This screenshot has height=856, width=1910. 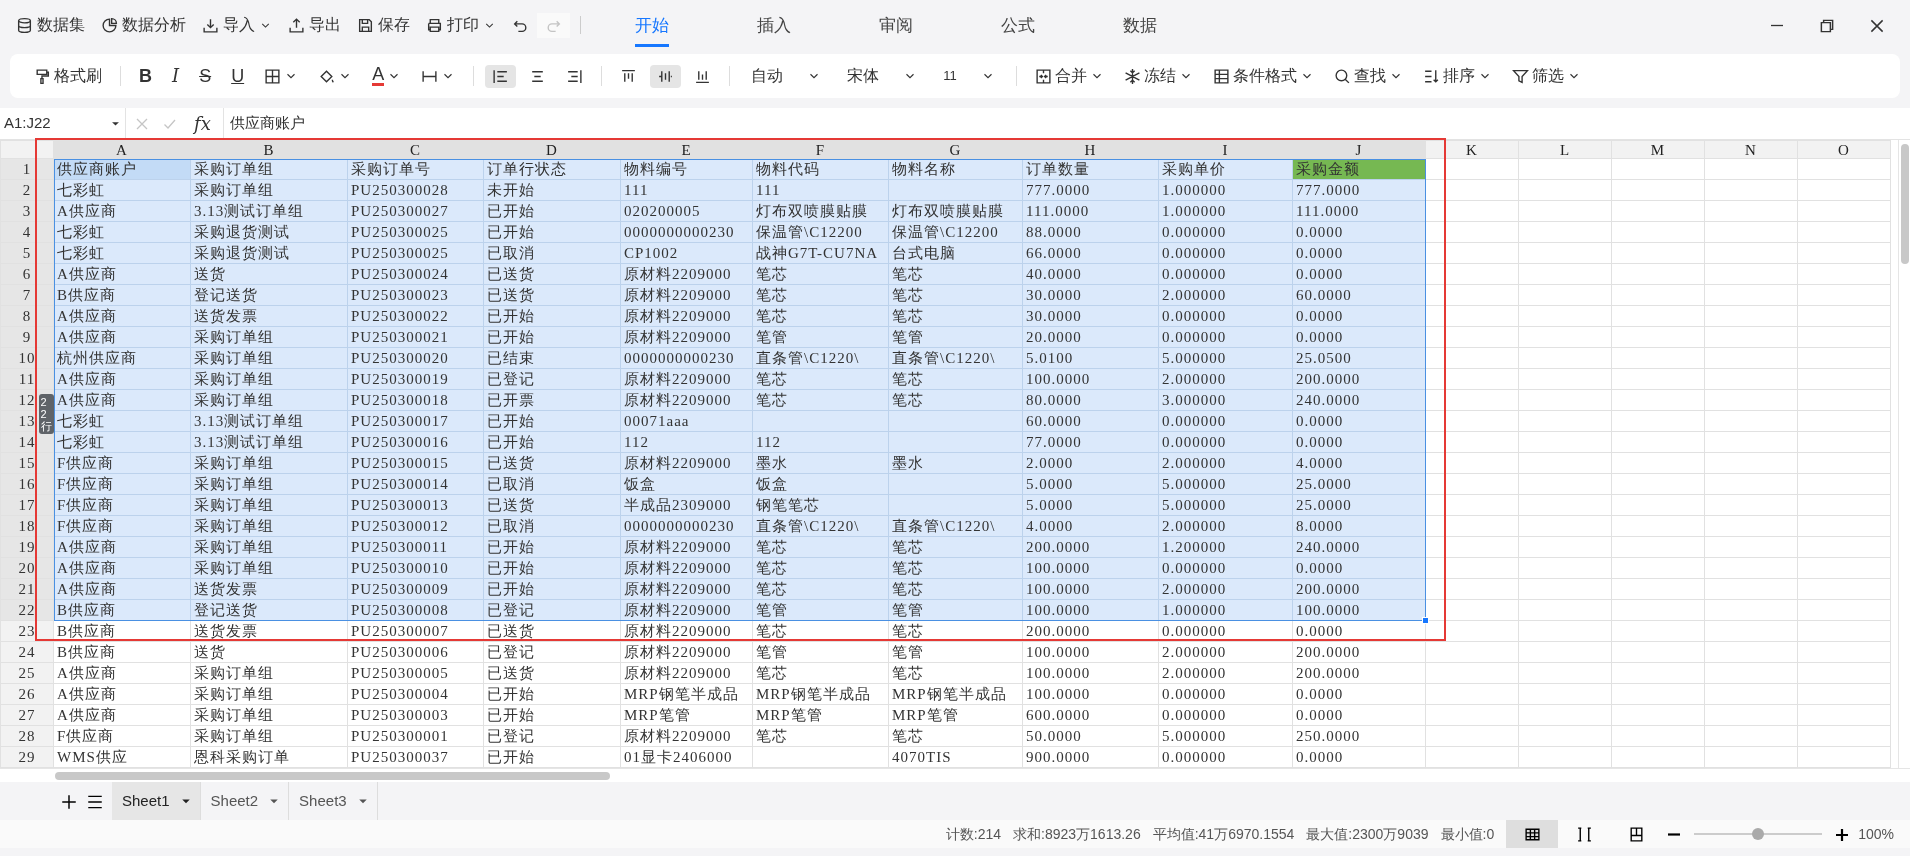 What do you see at coordinates (210, 25) in the screenshot?
I see `download-icon` at bounding box center [210, 25].